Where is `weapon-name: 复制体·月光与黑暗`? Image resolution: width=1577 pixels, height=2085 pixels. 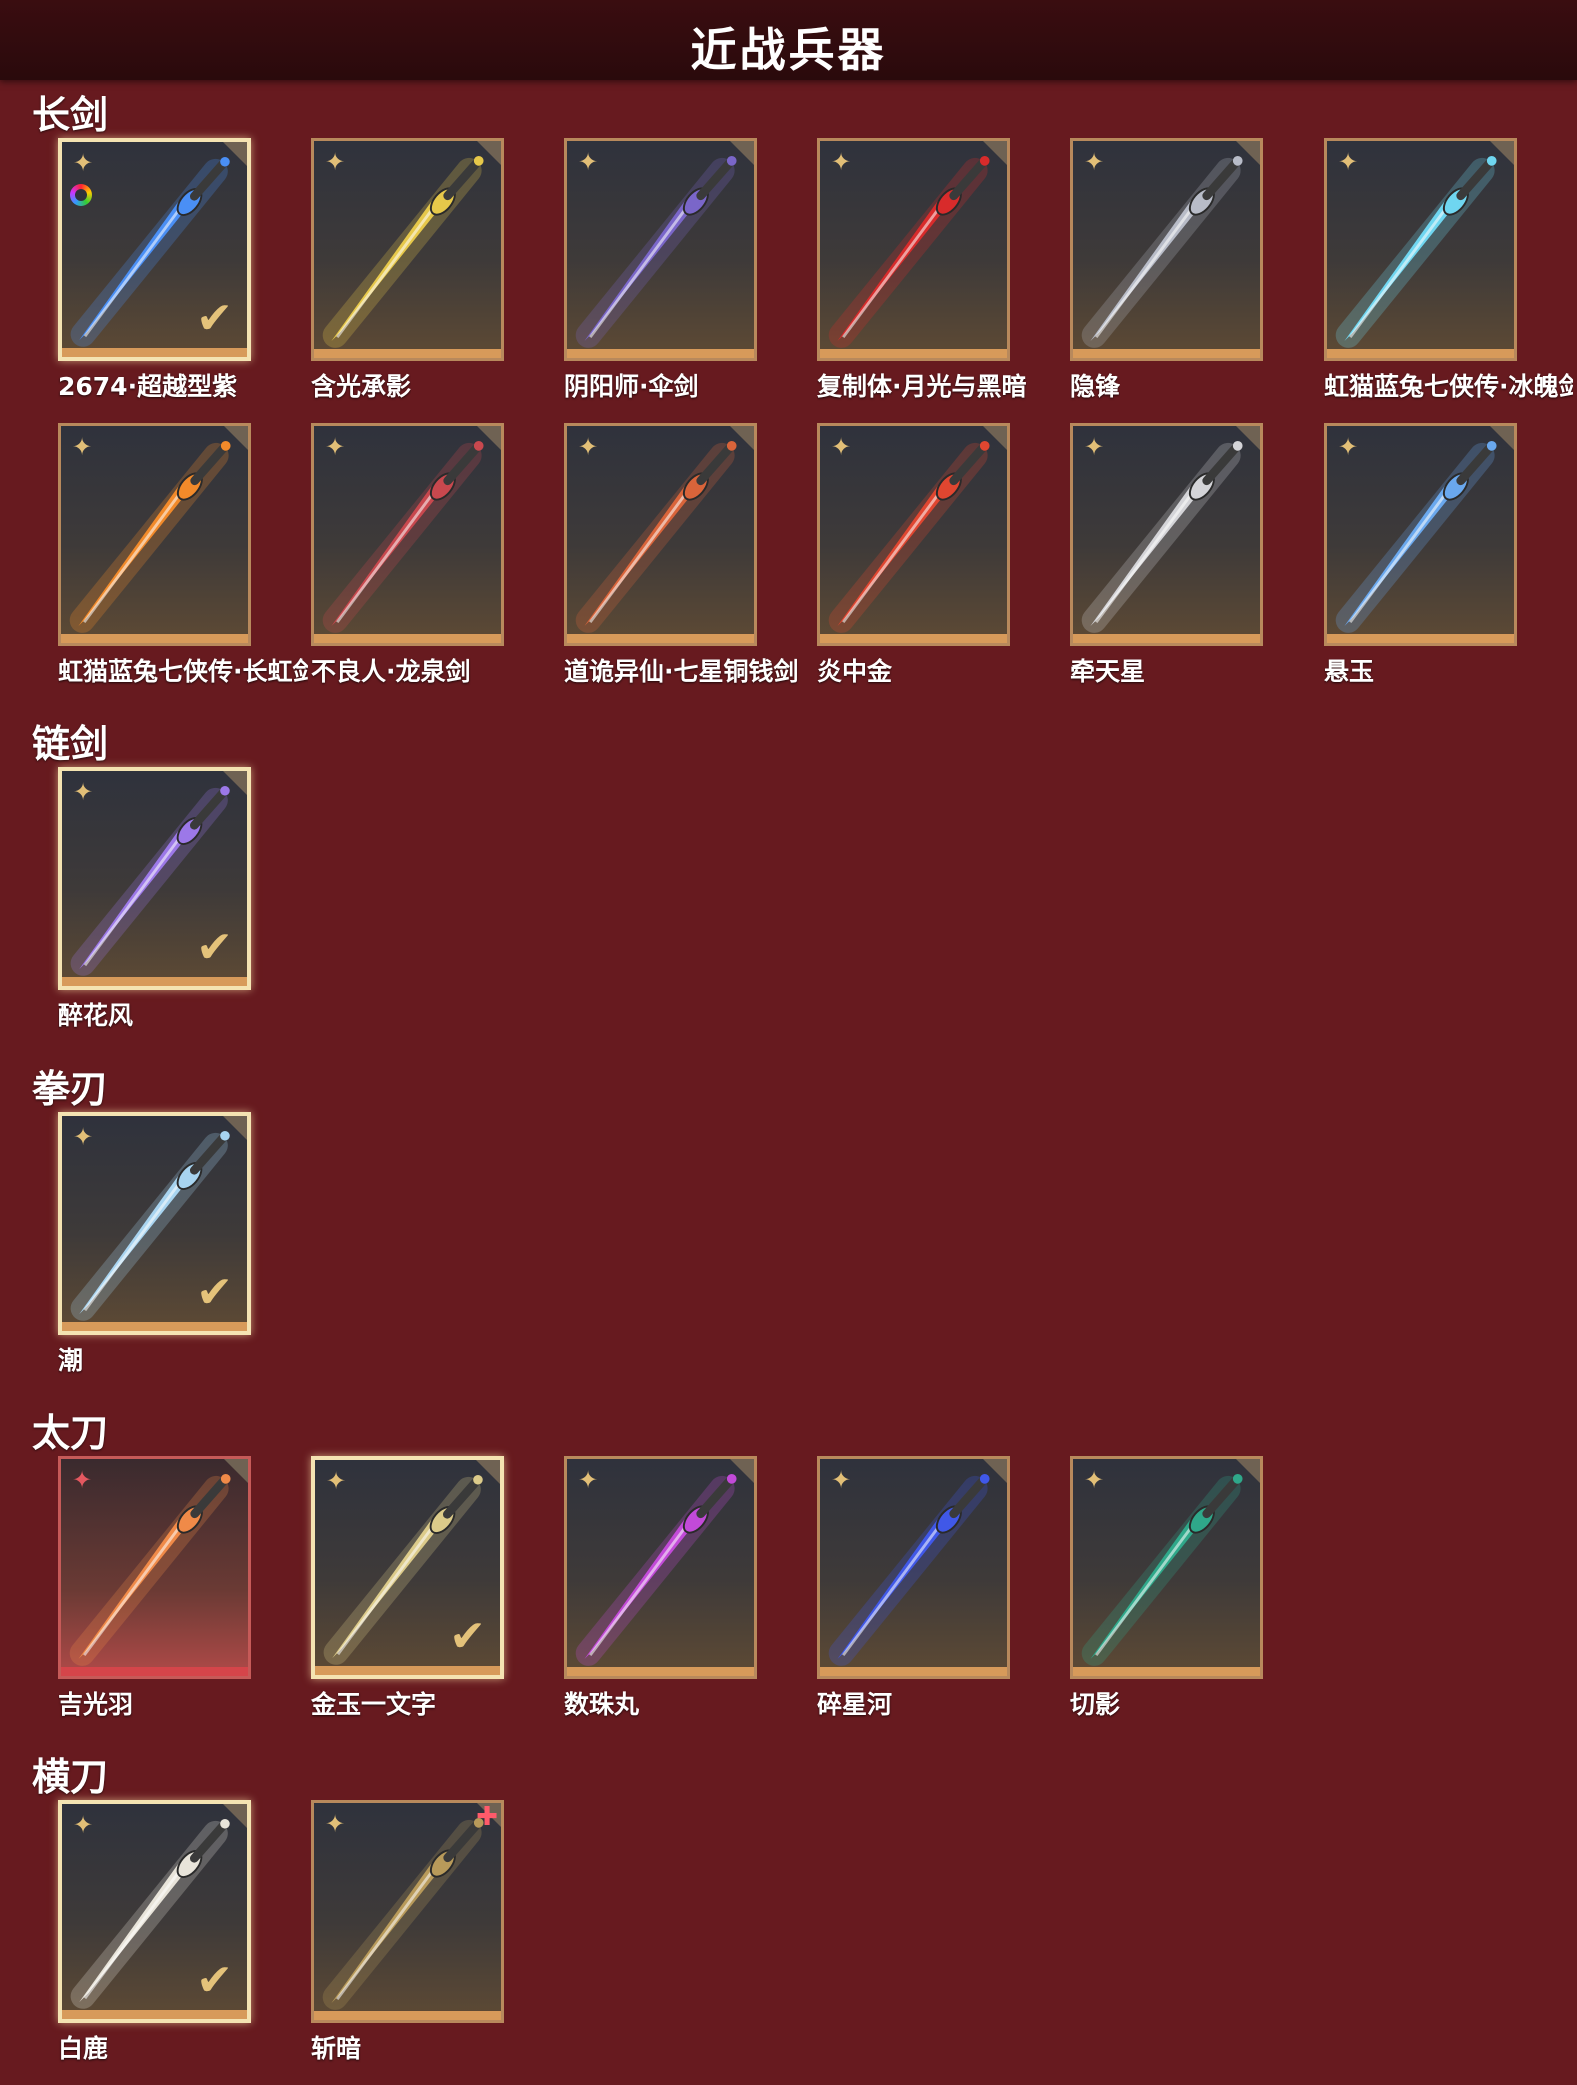 weapon-name: 复制体·月光与黑暗 is located at coordinates (922, 386).